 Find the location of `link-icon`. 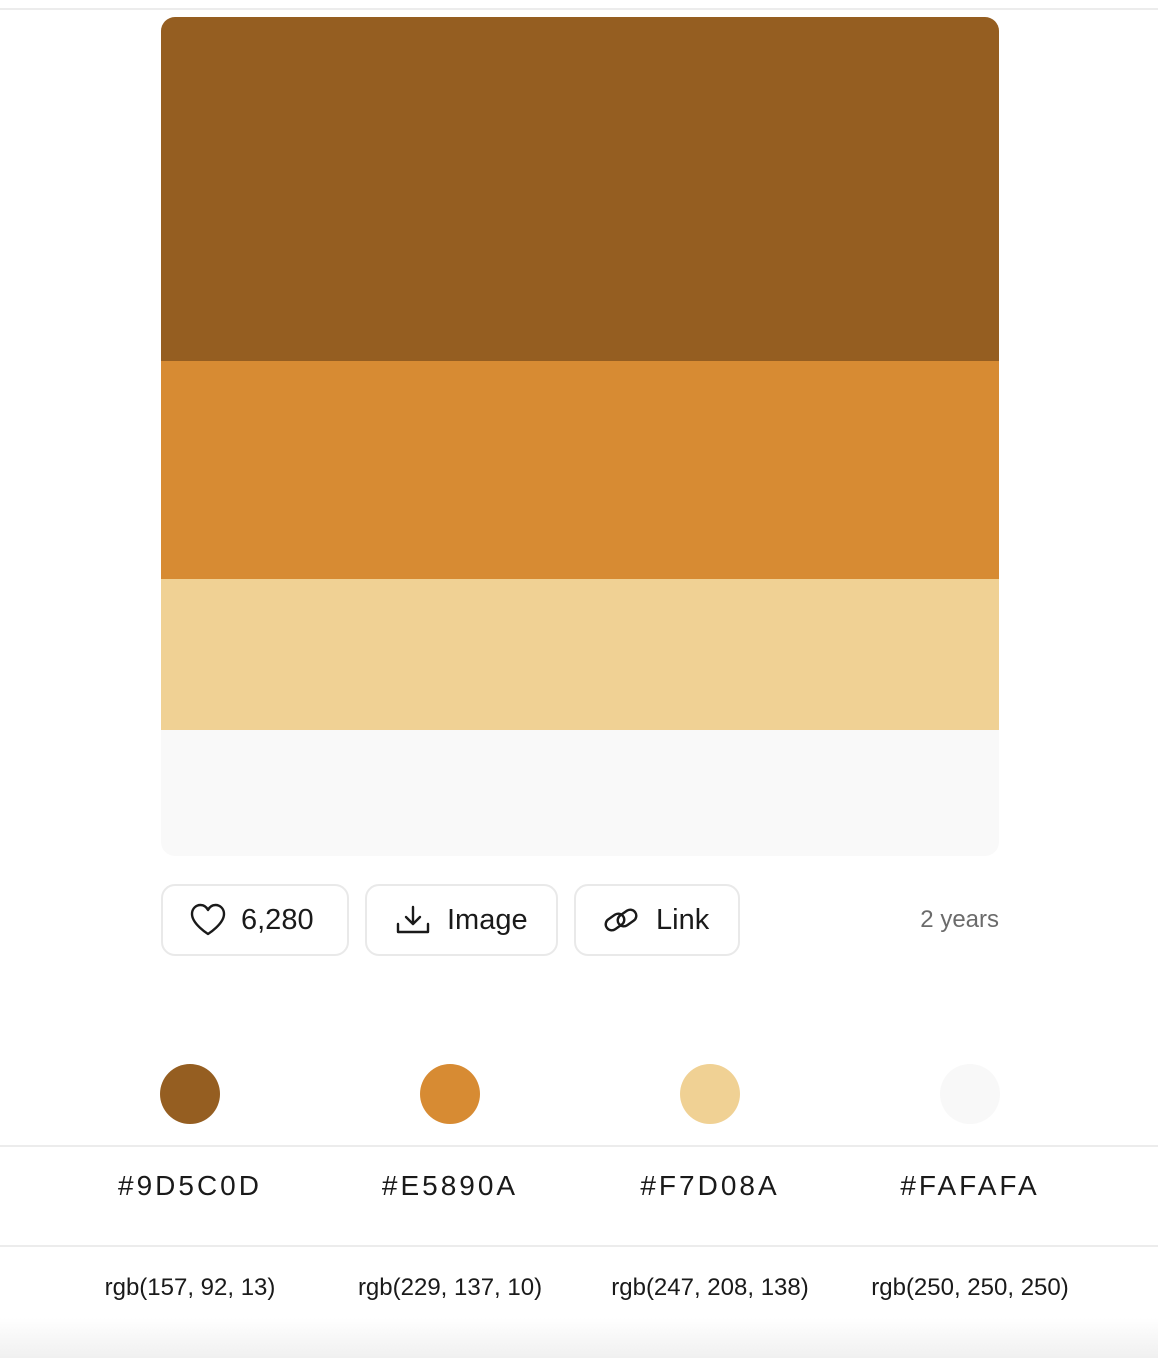

link-icon is located at coordinates (621, 920).